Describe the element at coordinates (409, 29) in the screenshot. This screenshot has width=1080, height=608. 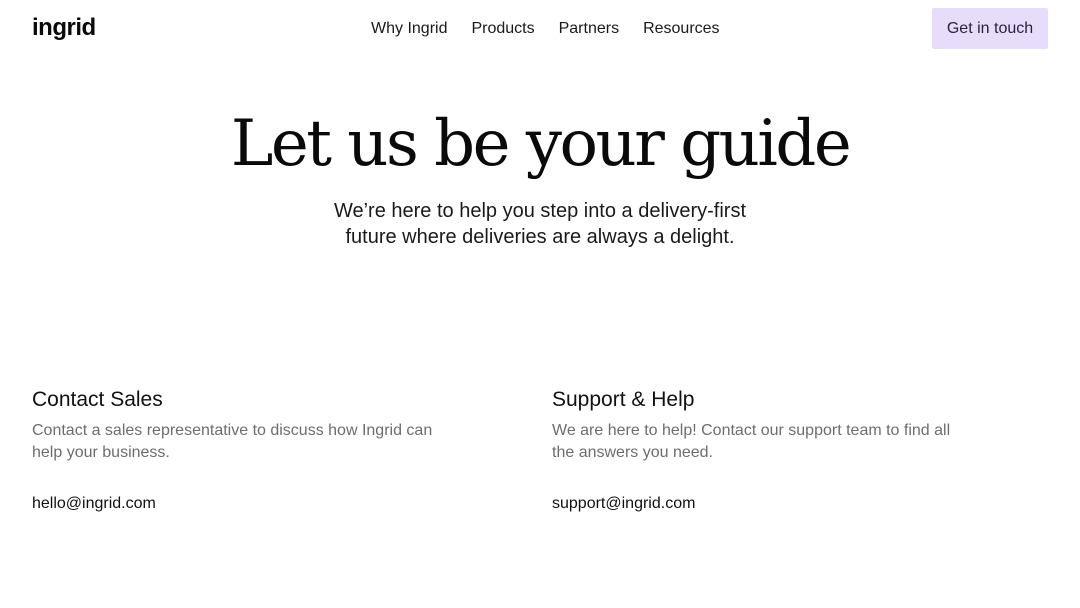
I see `nav-why-ingrid: Why Ingrid` at that location.